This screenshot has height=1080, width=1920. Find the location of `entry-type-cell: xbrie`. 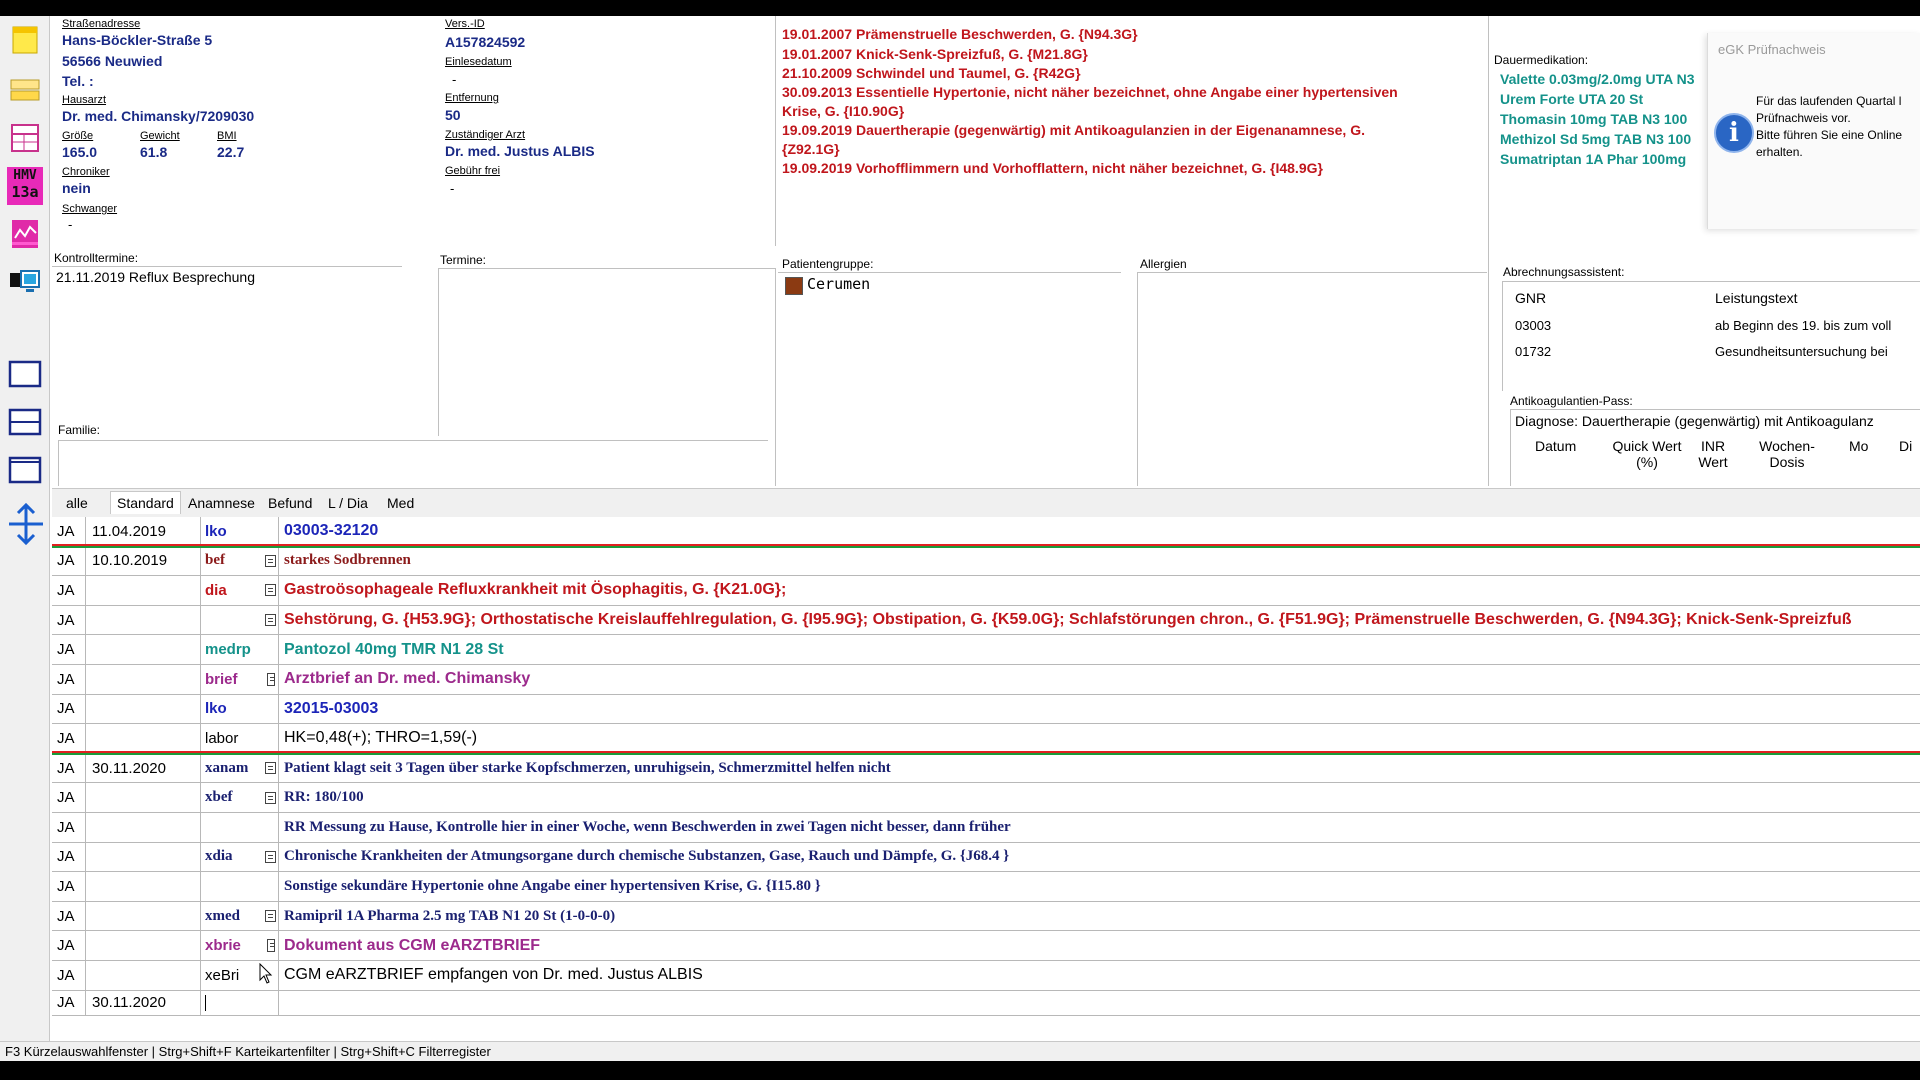

entry-type-cell: xbrie is located at coordinates (232, 945).